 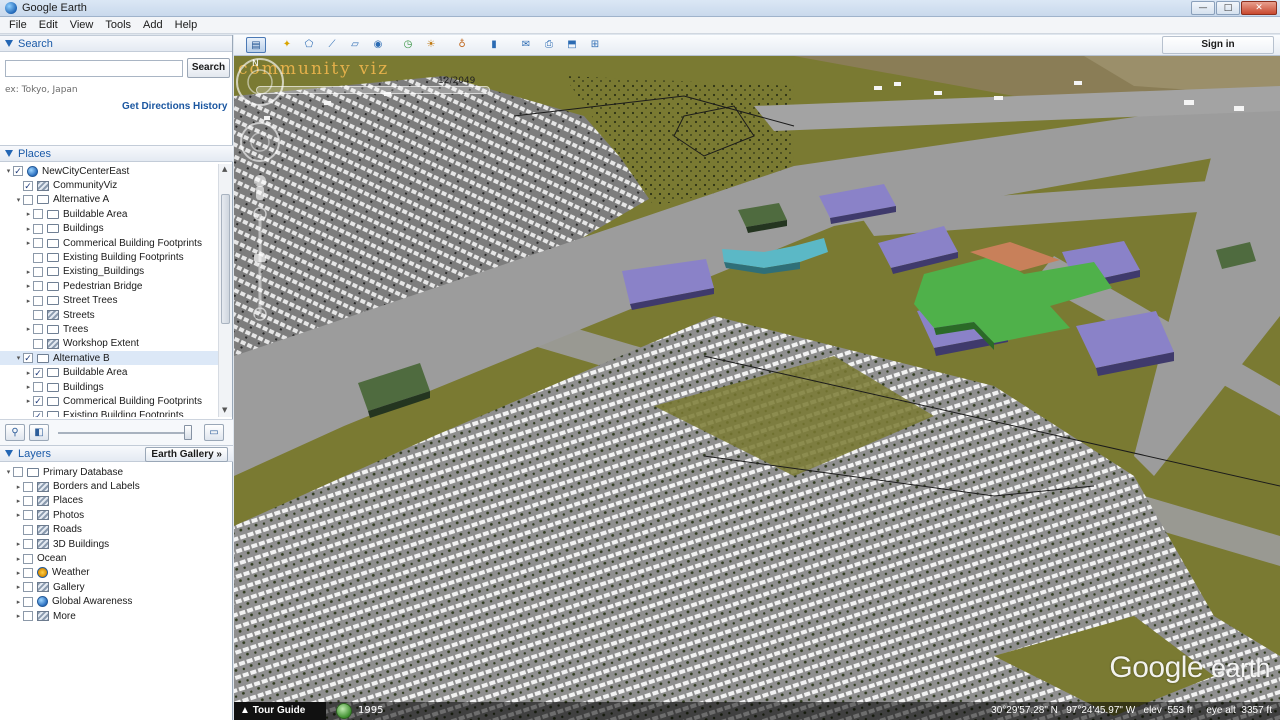 What do you see at coordinates (116, 544) in the screenshot?
I see `layers-tree-item: ▸ 3D Buildings` at bounding box center [116, 544].